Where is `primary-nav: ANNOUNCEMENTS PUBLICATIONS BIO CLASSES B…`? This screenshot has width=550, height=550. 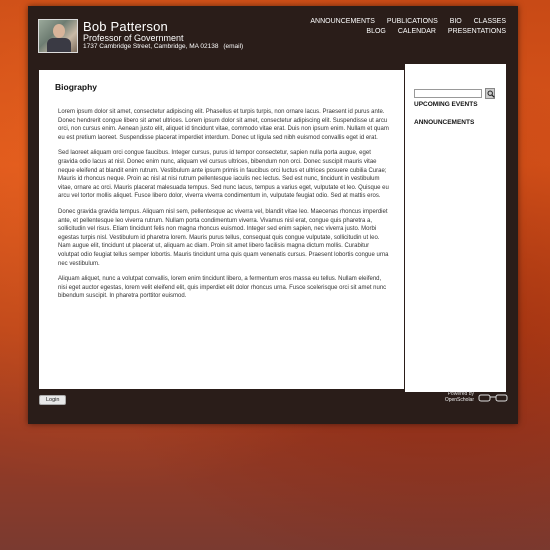 primary-nav: ANNOUNCEMENTS PUBLICATIONS BIO CLASSES B… is located at coordinates (403, 27).